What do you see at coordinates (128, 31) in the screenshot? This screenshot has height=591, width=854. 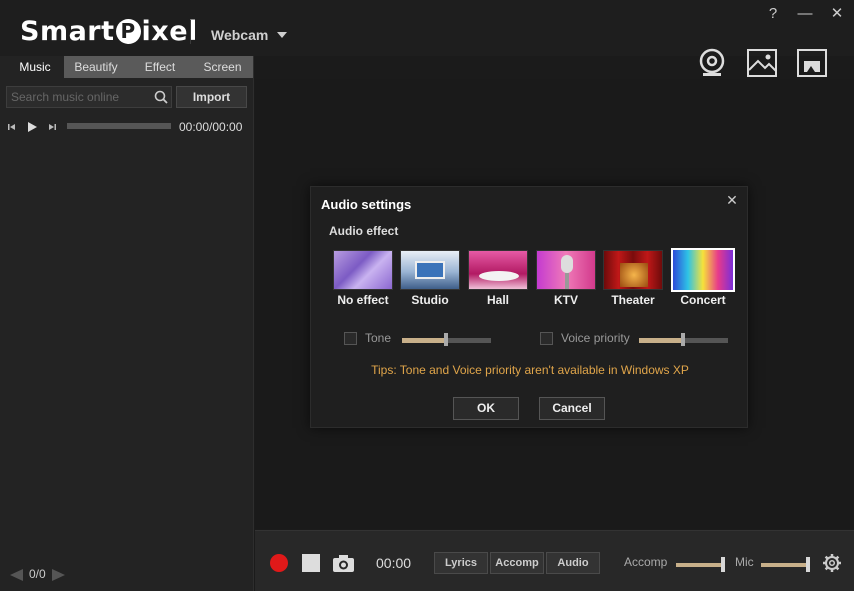 I see `logo-p-mark: P` at bounding box center [128, 31].